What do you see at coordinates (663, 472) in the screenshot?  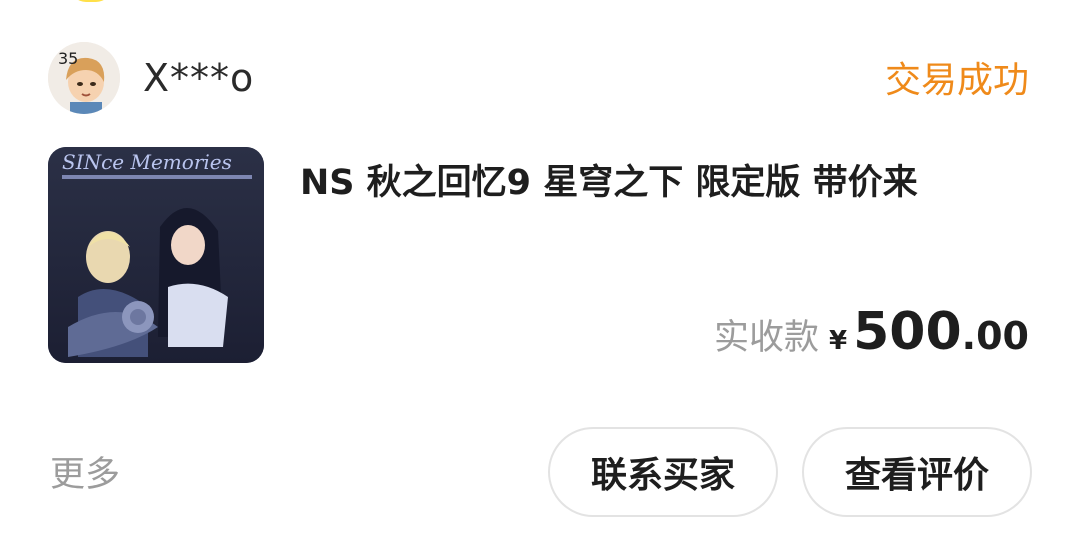 I see `contact-buyer-button: 联系买家` at bounding box center [663, 472].